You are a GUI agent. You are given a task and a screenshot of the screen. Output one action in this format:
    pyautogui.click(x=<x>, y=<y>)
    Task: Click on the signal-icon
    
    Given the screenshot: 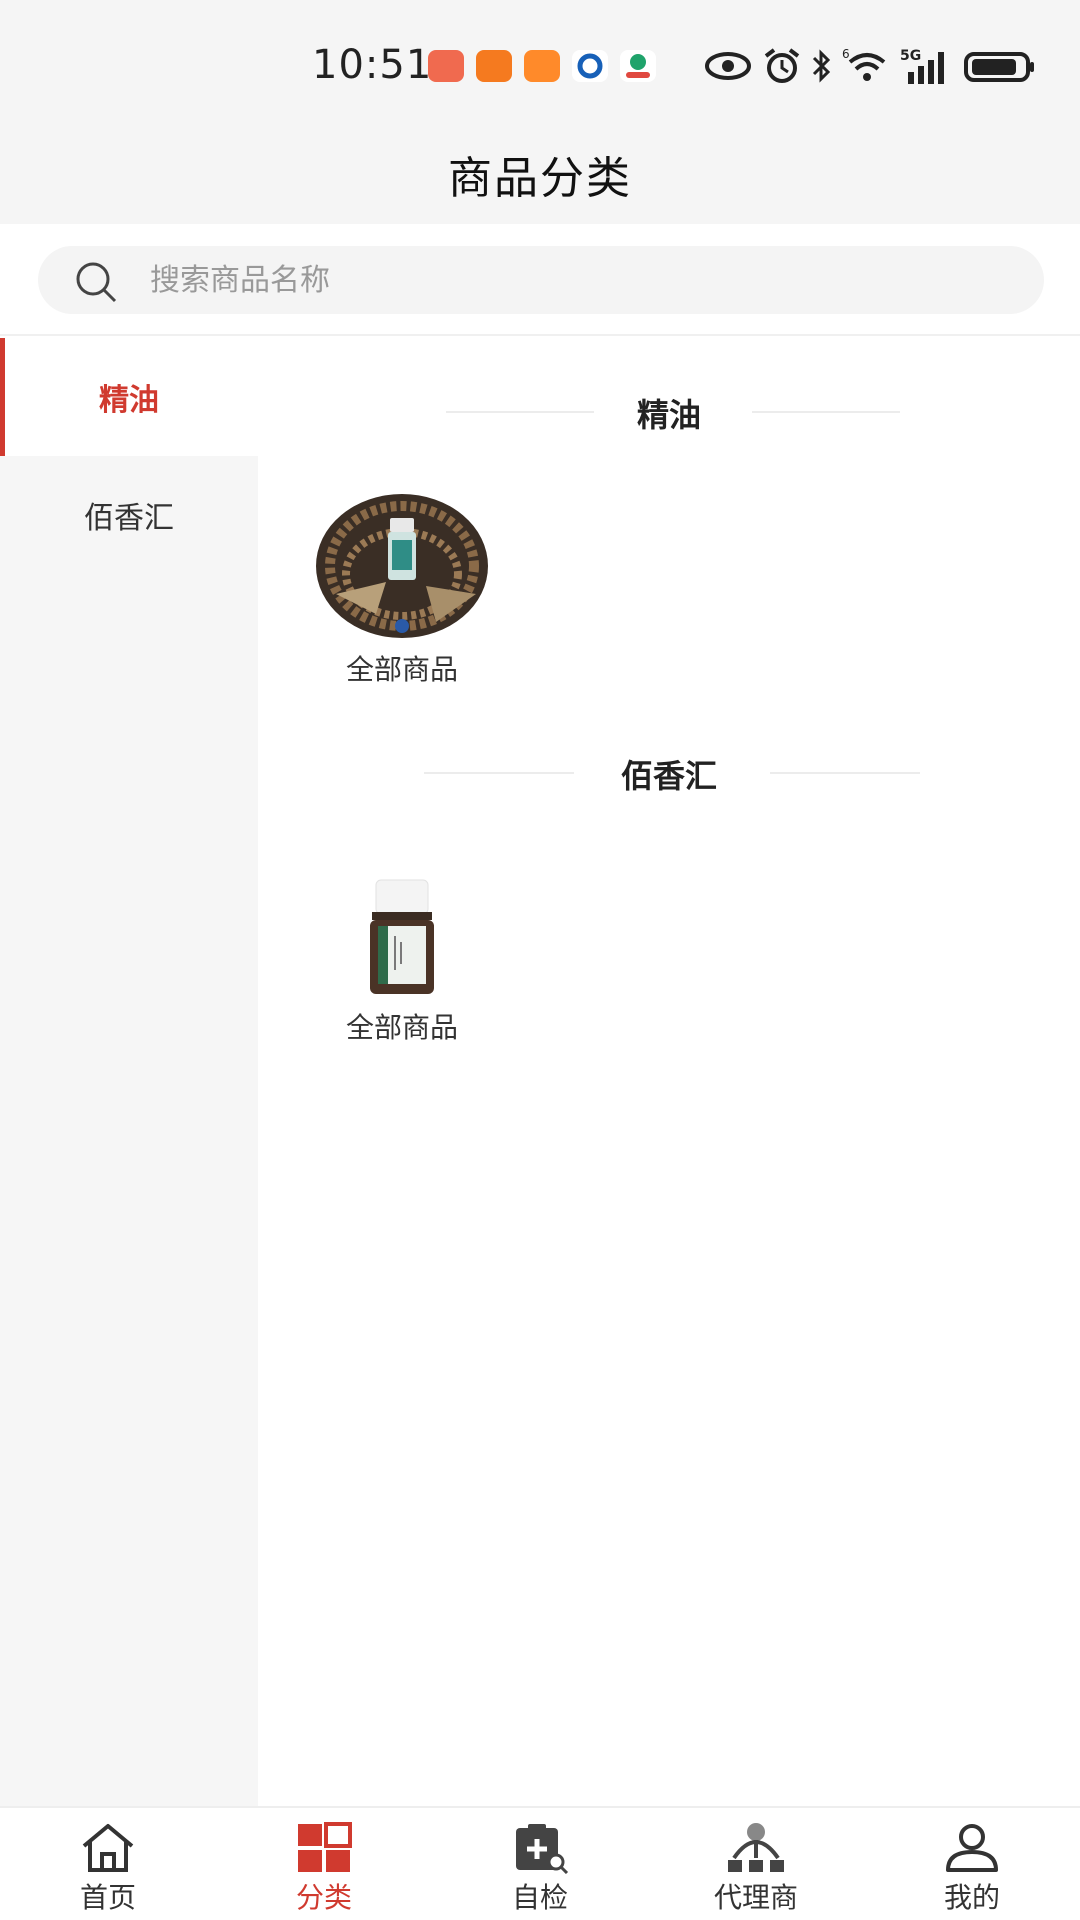 What is the action you would take?
    pyautogui.click(x=926, y=68)
    